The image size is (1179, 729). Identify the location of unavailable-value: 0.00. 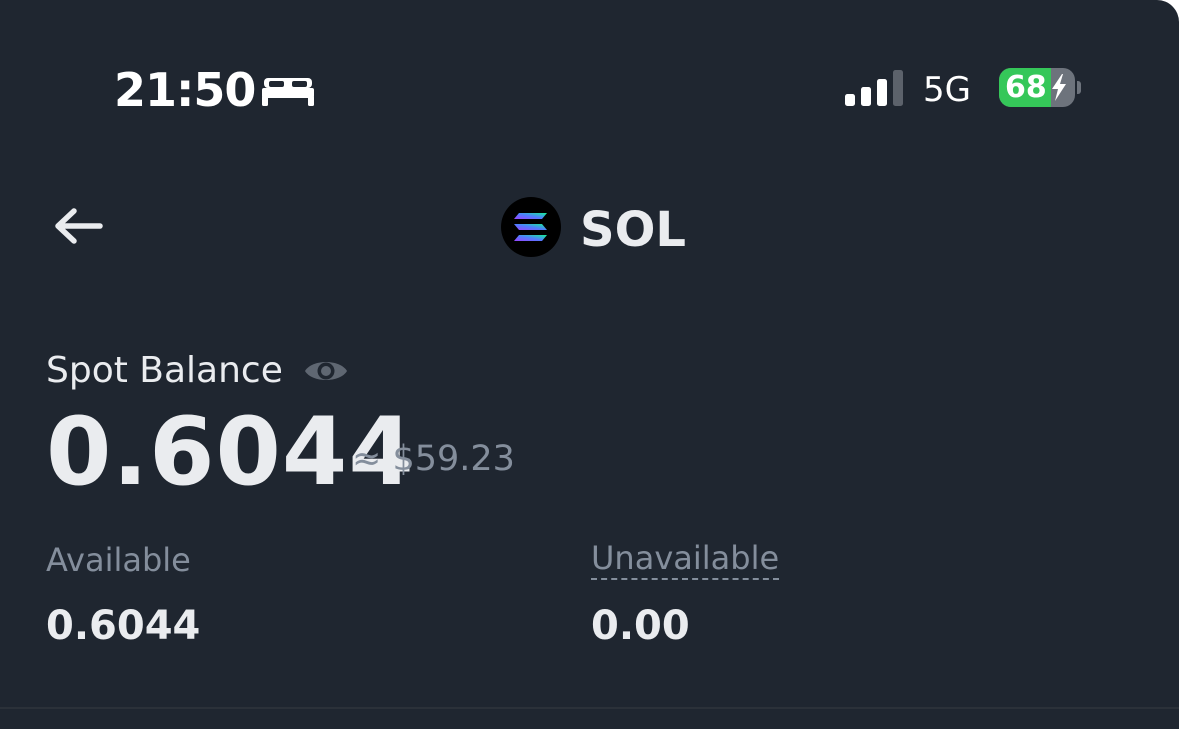
(640, 626).